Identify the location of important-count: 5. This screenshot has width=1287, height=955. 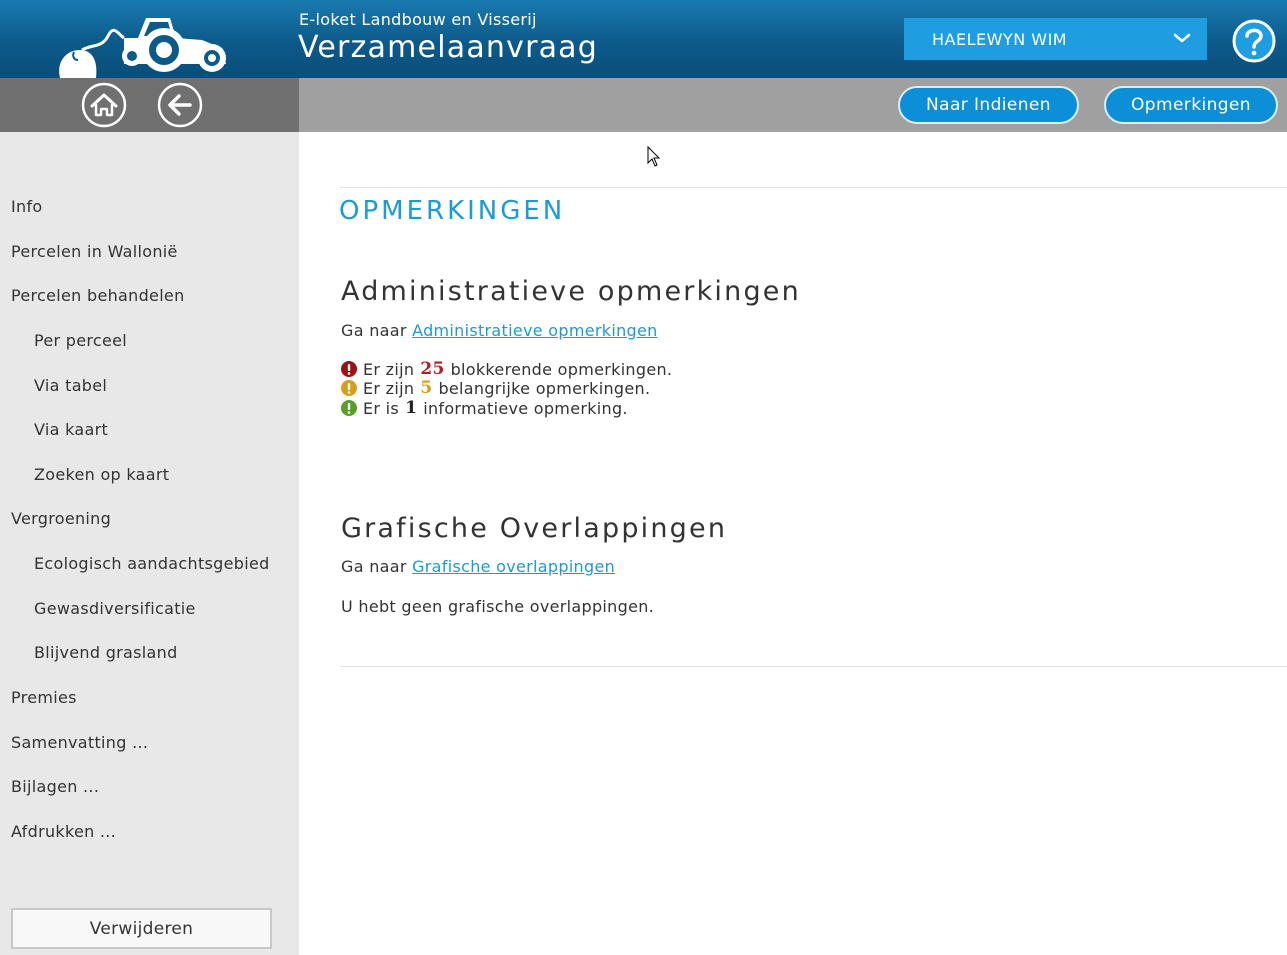
(426, 388).